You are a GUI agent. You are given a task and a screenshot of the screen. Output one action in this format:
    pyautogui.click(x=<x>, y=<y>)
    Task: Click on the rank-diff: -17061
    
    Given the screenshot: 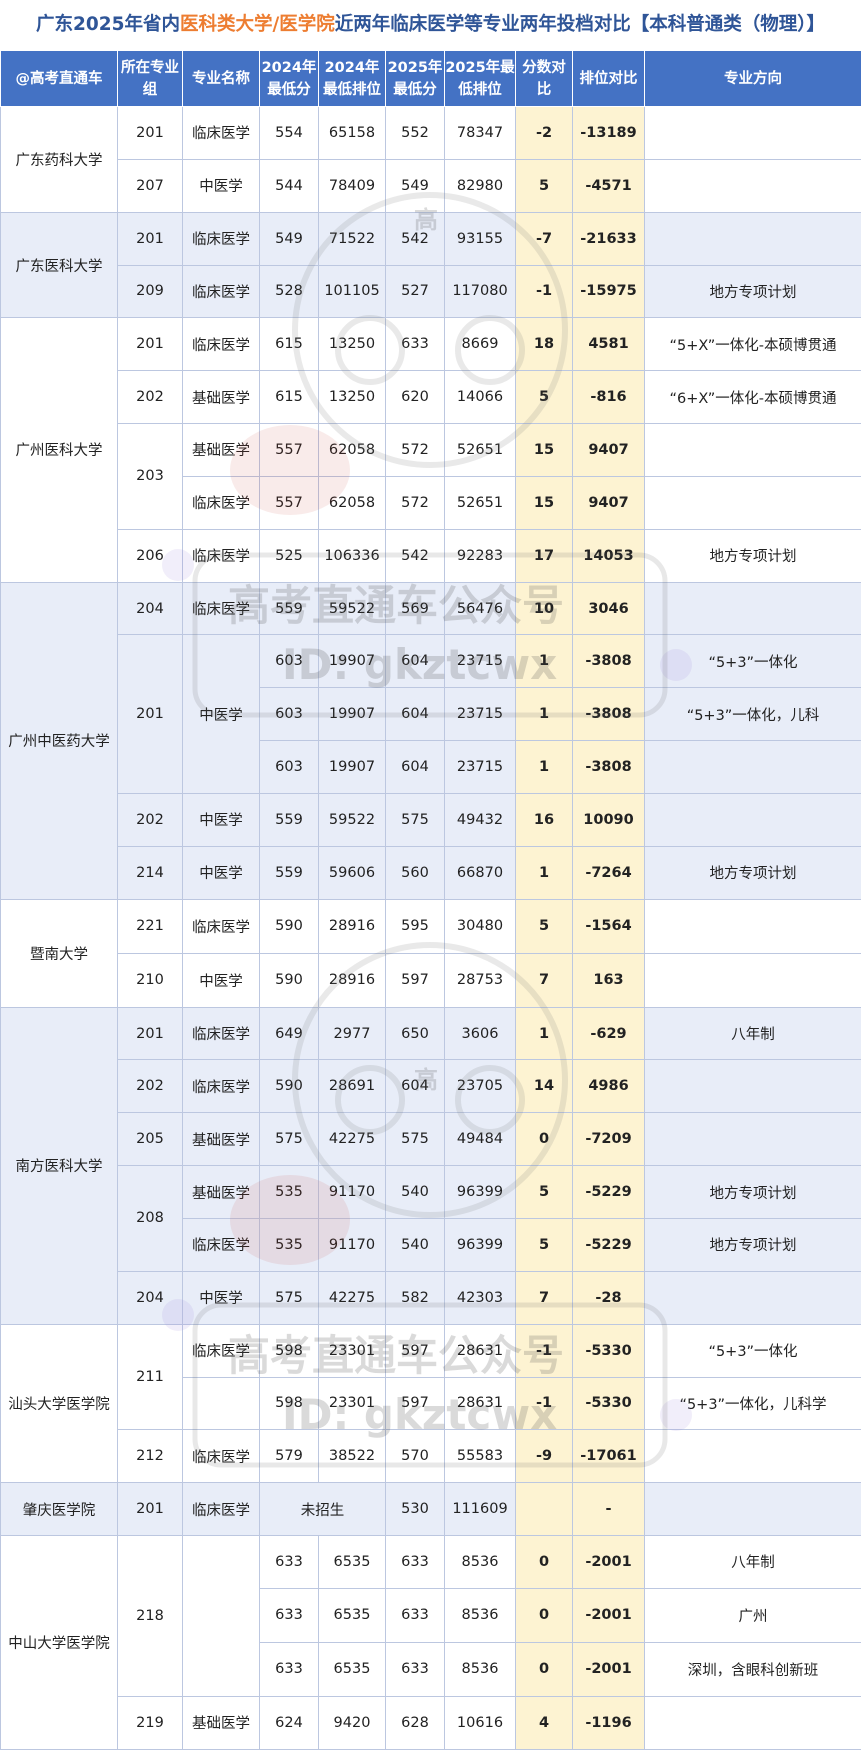 What is the action you would take?
    pyautogui.click(x=608, y=1456)
    